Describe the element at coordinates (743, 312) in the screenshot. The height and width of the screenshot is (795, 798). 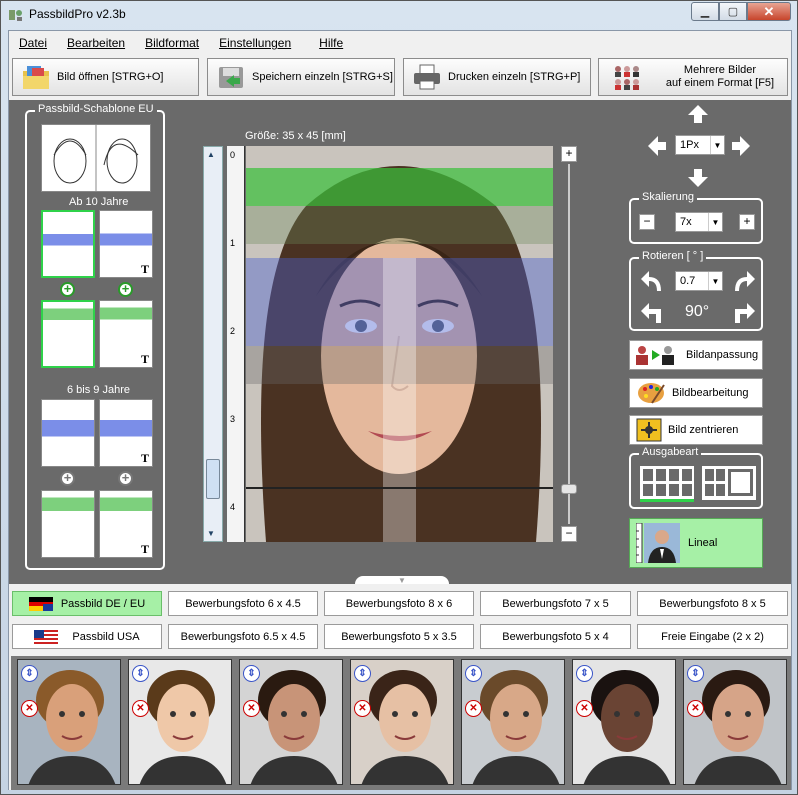
I see `rotate-90-right-icon` at that location.